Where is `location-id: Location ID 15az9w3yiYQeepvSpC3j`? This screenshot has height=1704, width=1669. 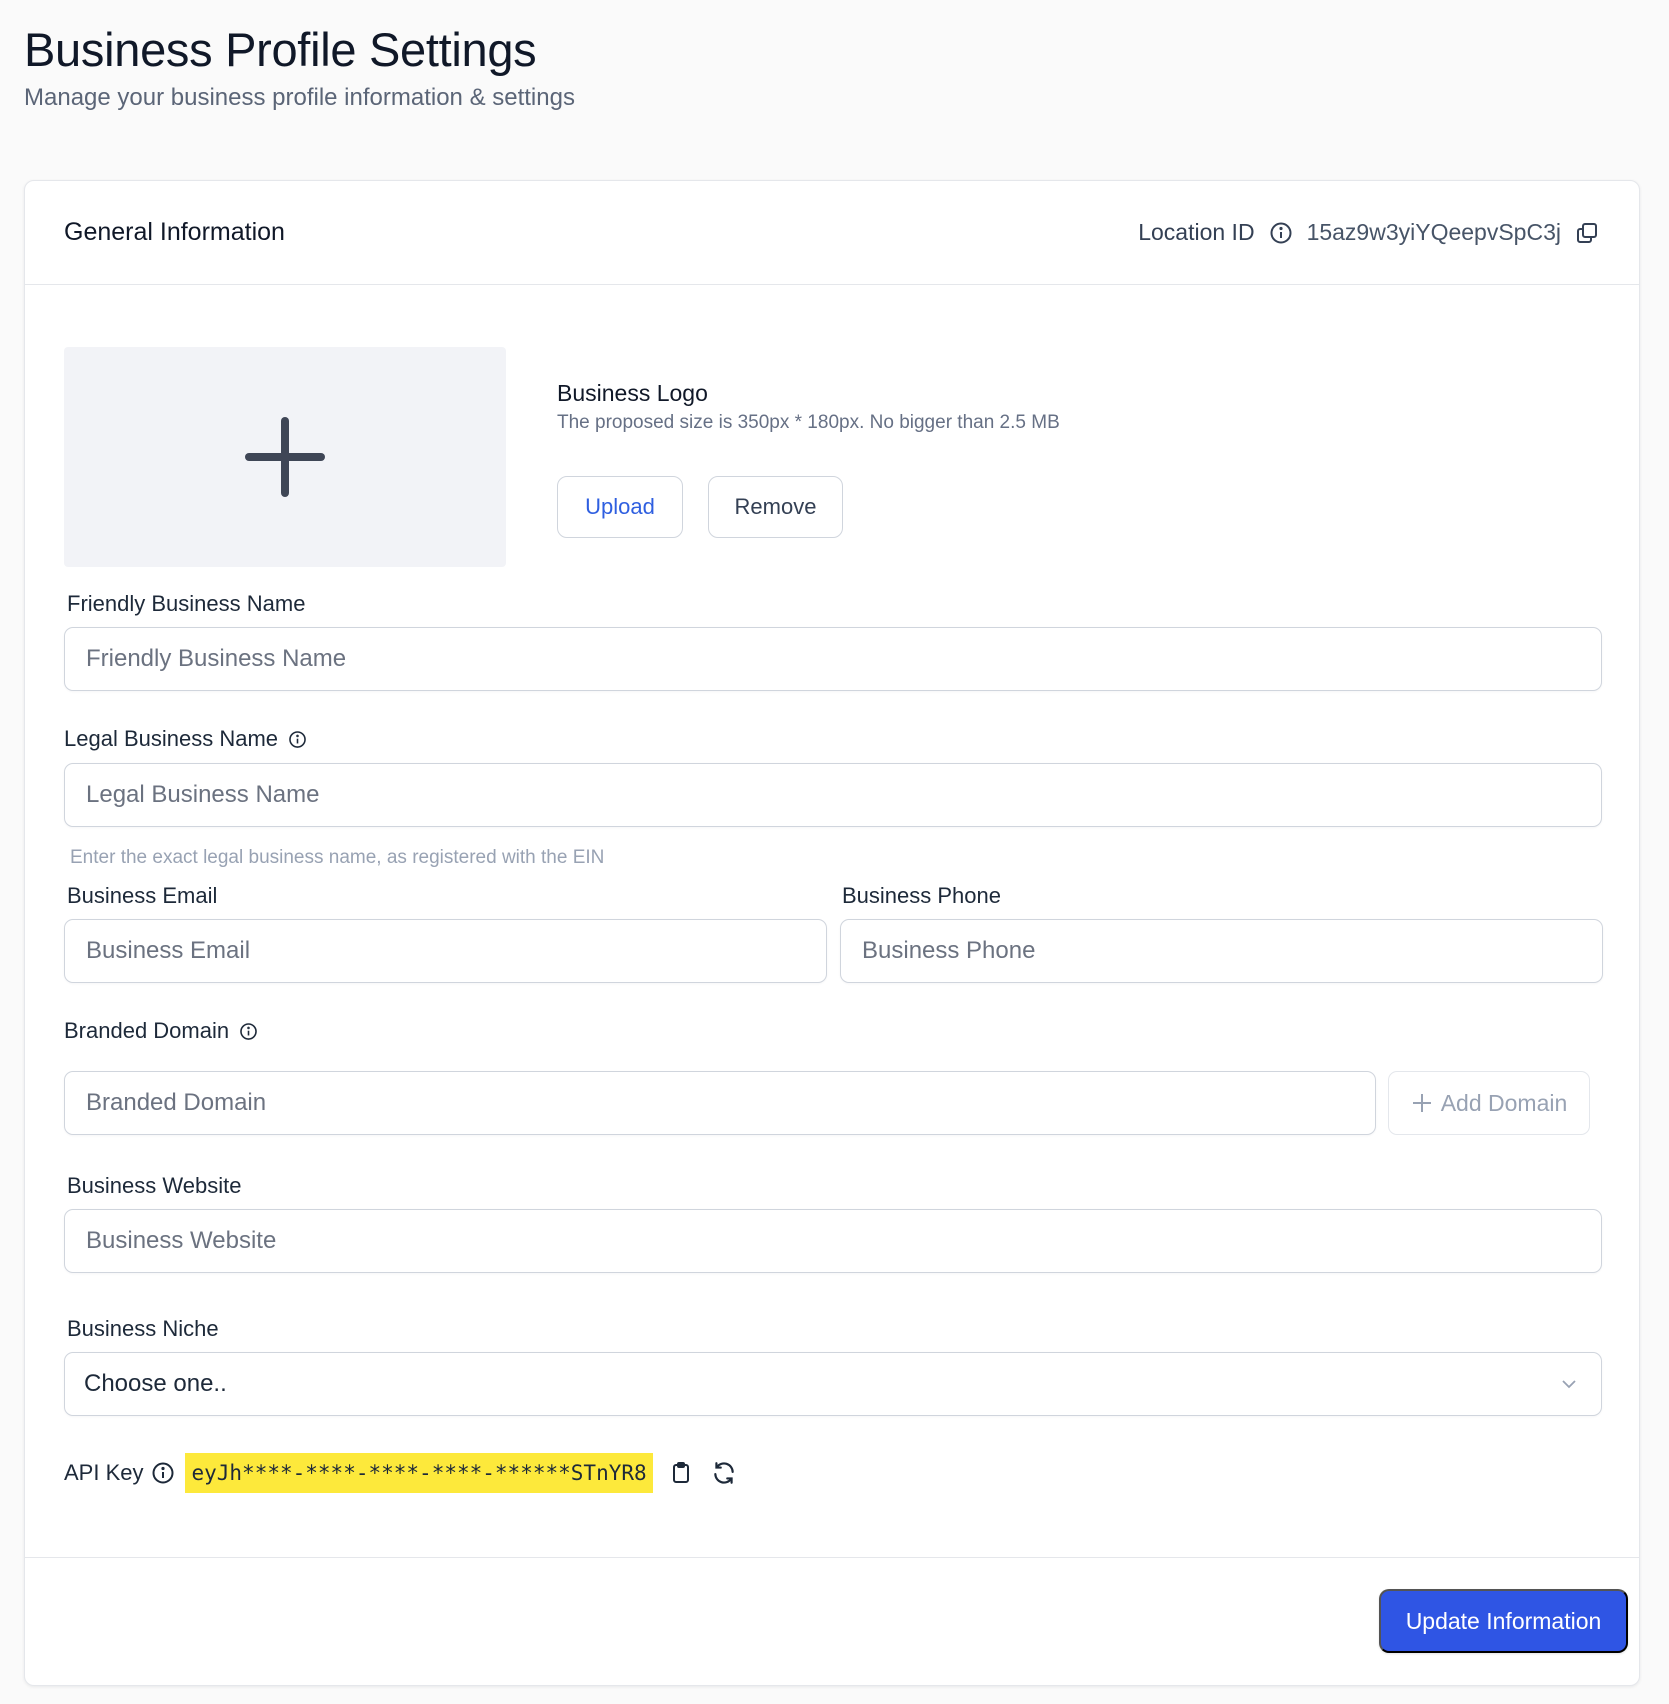
location-id: Location ID 15az9w3yiYQeepvSpC3j is located at coordinates (1368, 232).